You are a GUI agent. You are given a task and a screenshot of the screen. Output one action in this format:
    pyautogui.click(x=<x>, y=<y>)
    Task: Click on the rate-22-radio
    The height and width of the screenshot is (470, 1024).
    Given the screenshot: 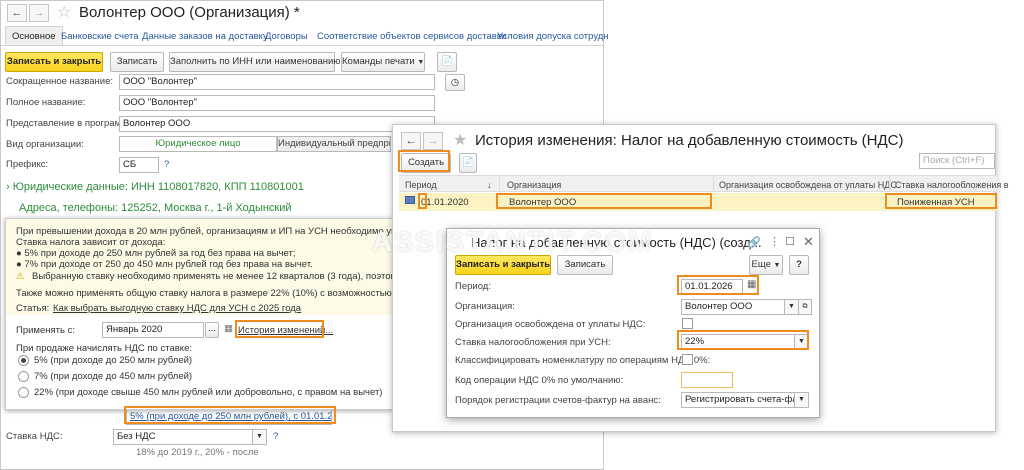 What is the action you would take?
    pyautogui.click(x=23, y=392)
    